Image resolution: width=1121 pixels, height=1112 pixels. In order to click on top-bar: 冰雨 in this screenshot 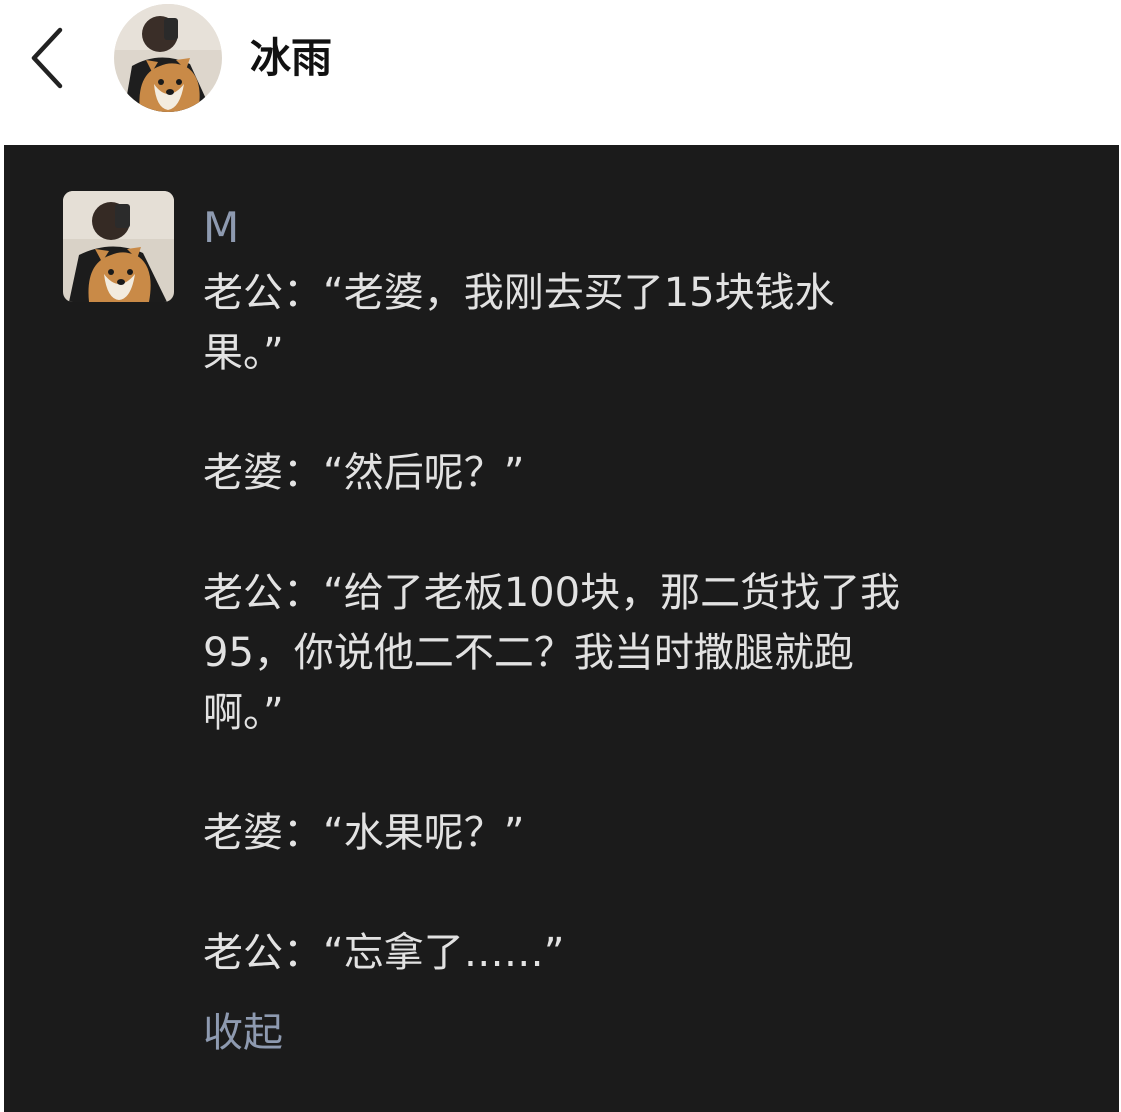, I will do `click(560, 72)`.